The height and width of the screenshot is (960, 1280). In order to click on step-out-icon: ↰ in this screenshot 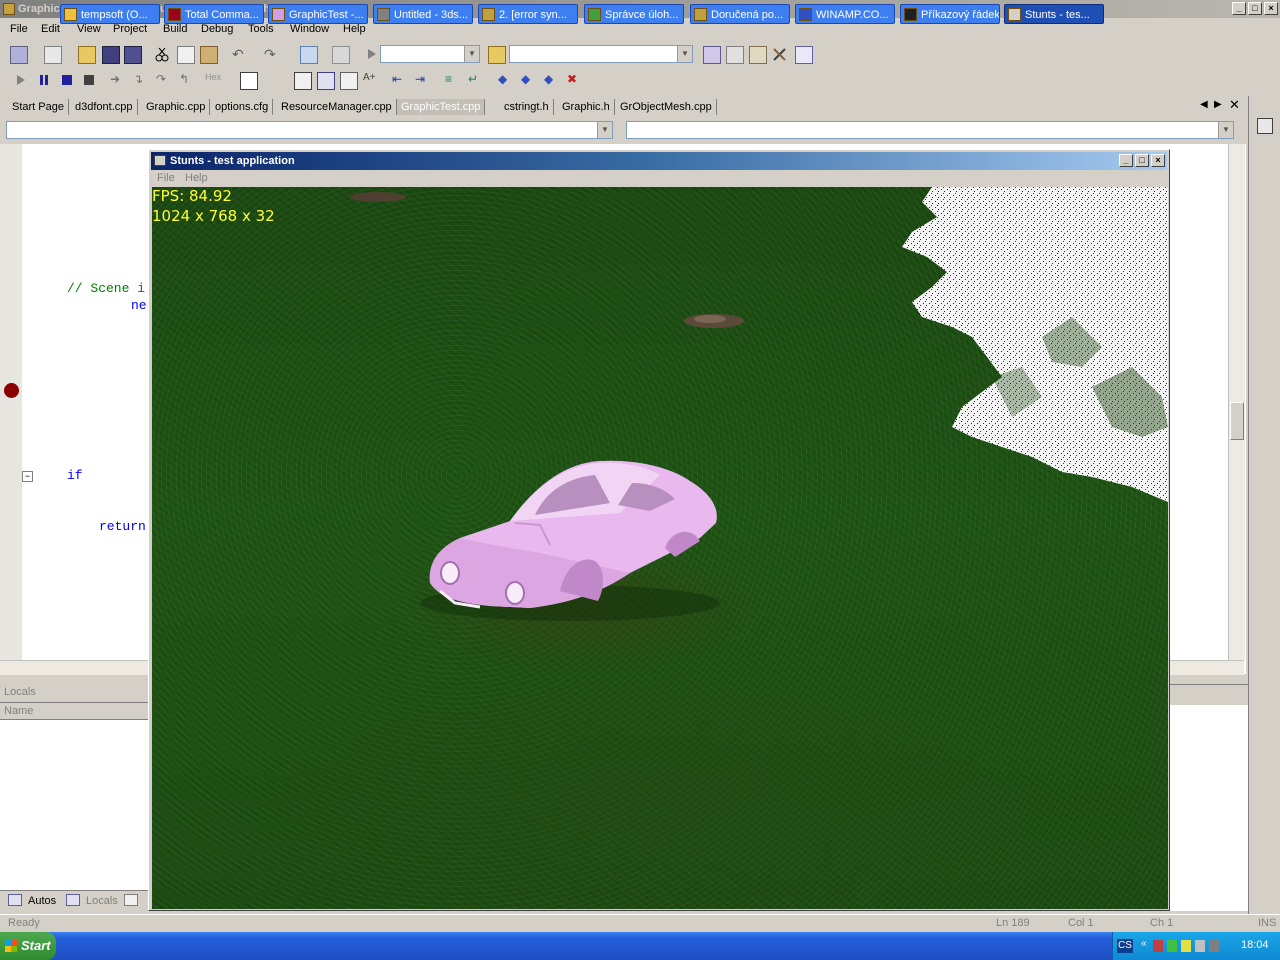, I will do `click(187, 80)`.